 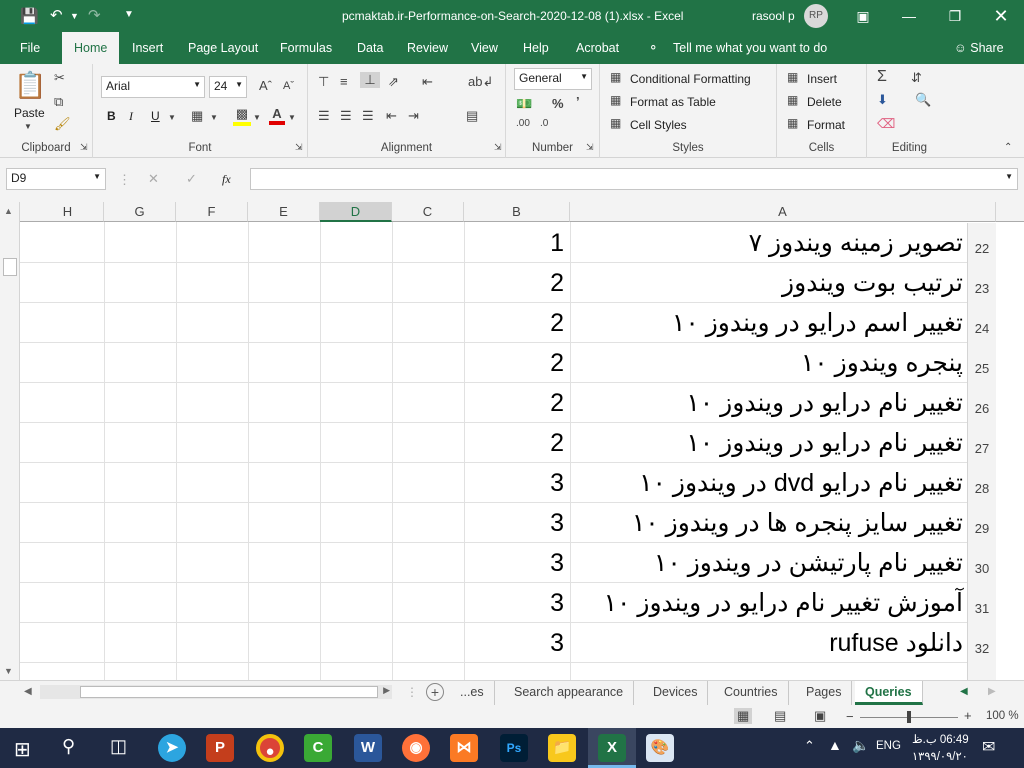 What do you see at coordinates (386, 690) in the screenshot?
I see `scroll-right-icon: ▶` at bounding box center [386, 690].